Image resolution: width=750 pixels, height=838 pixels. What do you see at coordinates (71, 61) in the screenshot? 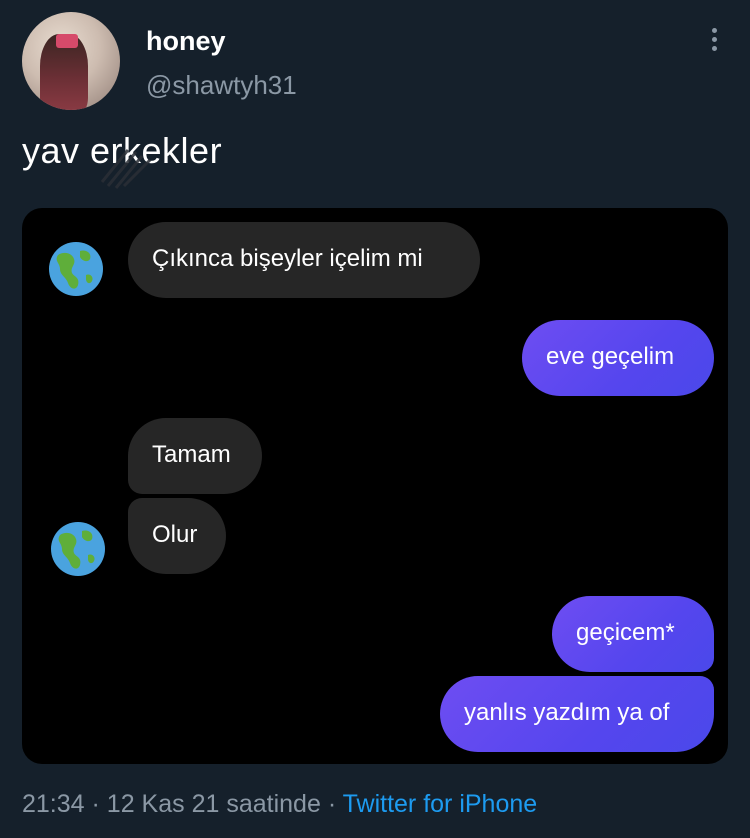
I see `profile-avatar` at bounding box center [71, 61].